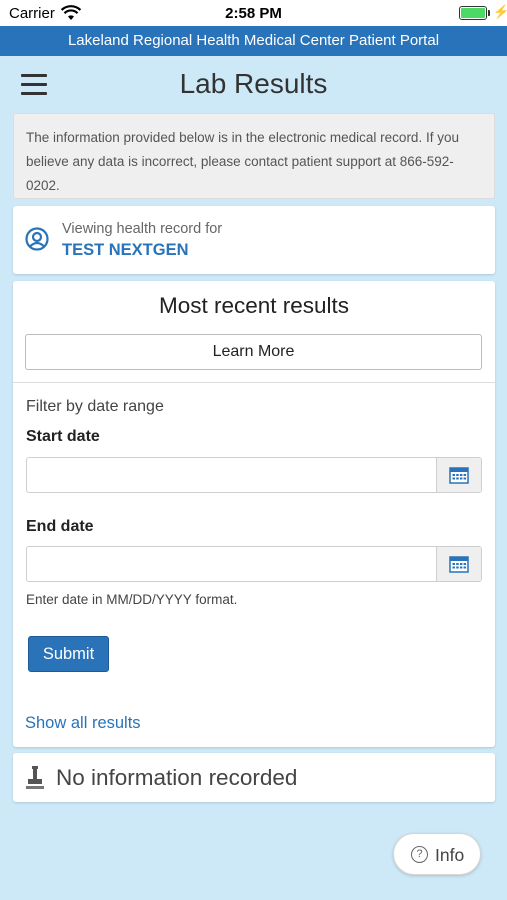 The width and height of the screenshot is (507, 900). What do you see at coordinates (83, 723) in the screenshot?
I see `show-all-results-link: Show all results` at bounding box center [83, 723].